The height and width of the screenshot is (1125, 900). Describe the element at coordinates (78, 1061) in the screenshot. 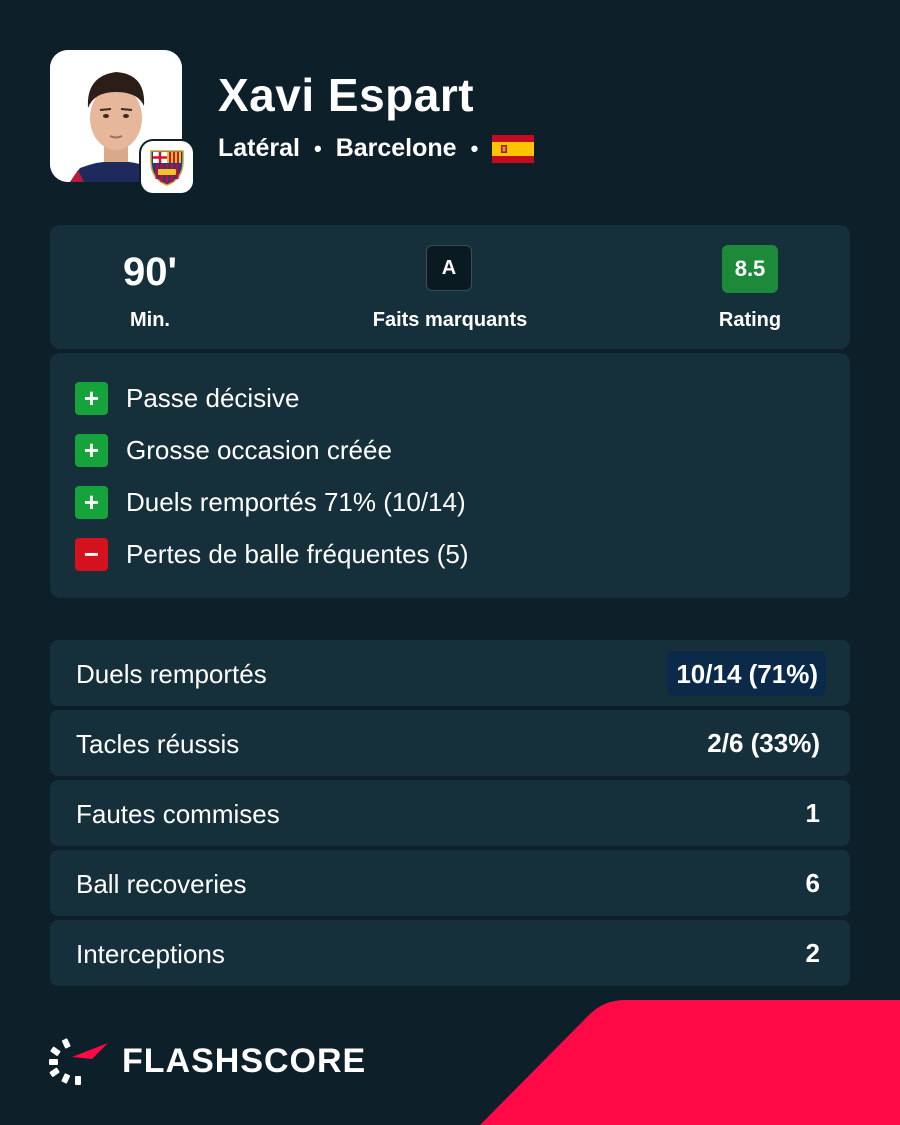

I see `flashscore-logo-icon` at that location.